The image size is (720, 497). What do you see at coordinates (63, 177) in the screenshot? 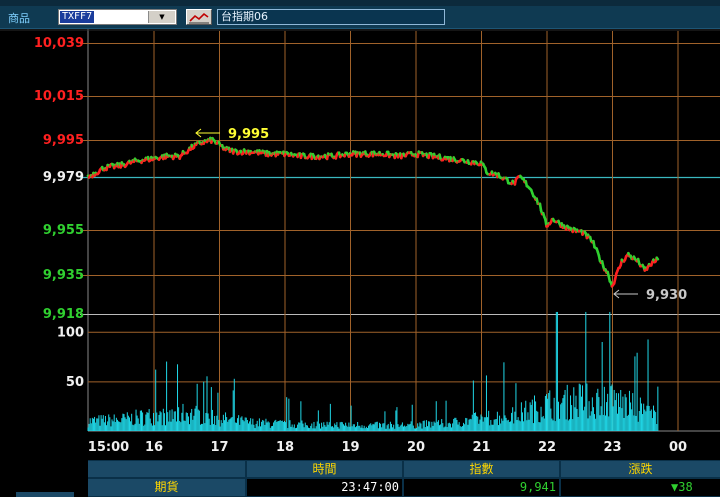
I see `price-tick-label: 9,979` at bounding box center [63, 177].